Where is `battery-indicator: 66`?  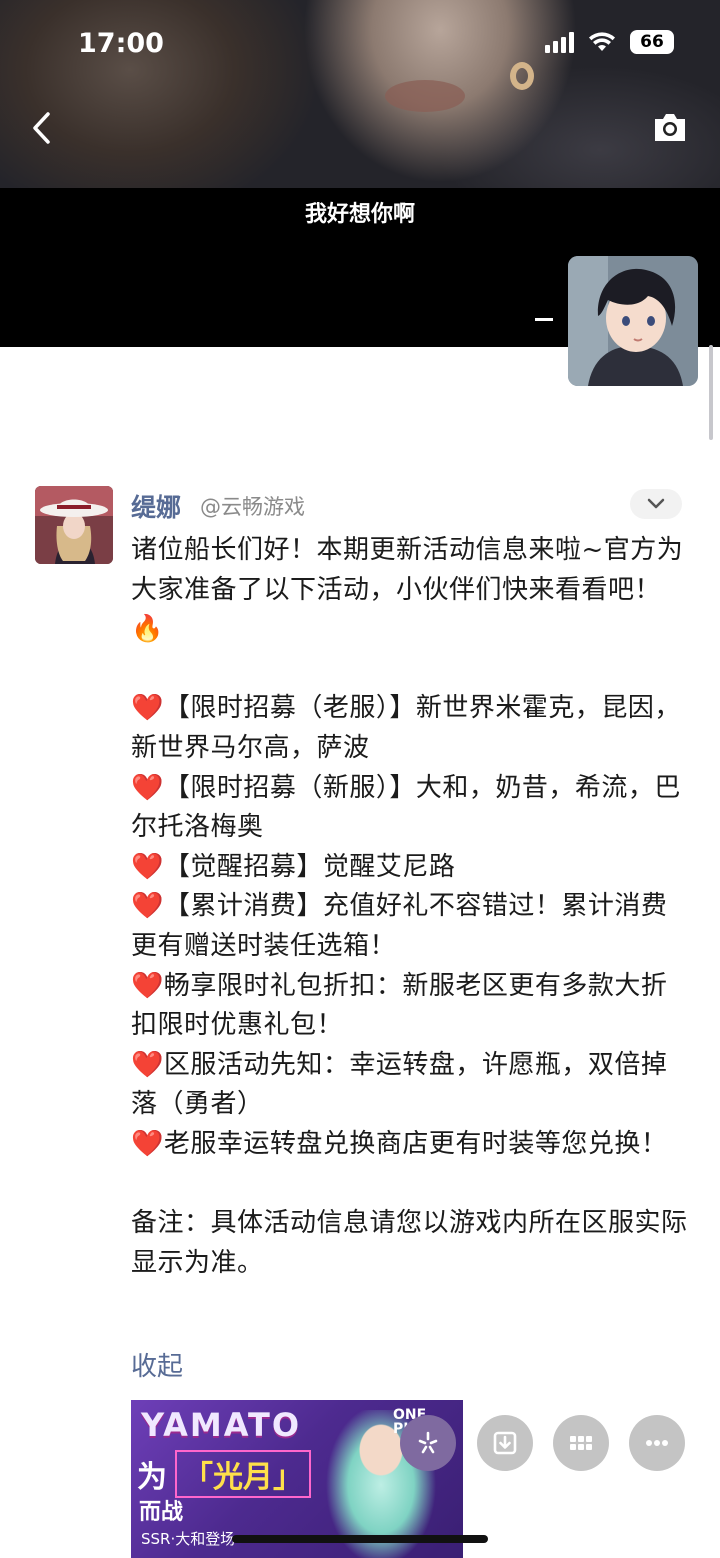 battery-indicator: 66 is located at coordinates (652, 42).